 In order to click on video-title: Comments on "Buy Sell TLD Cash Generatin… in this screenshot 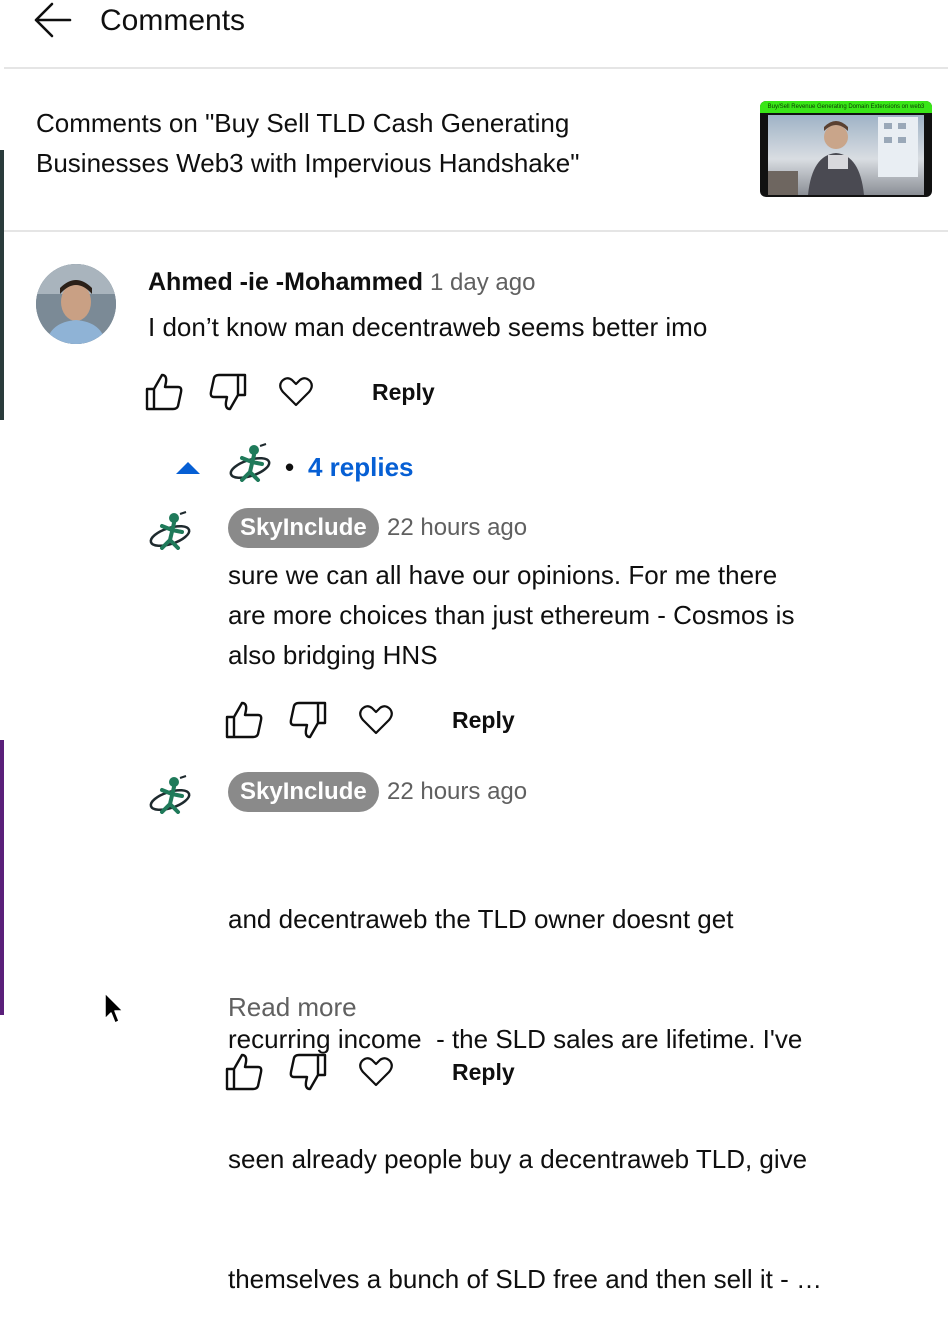, I will do `click(356, 143)`.